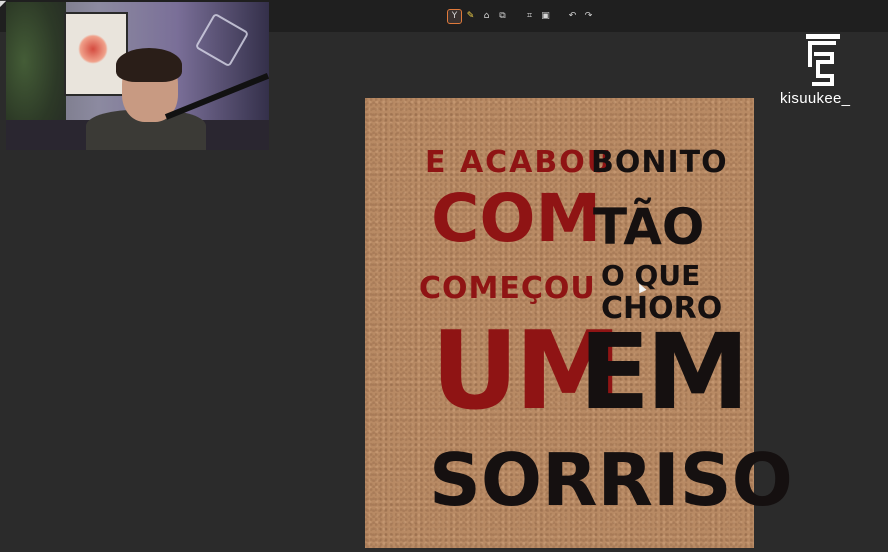 Image resolution: width=888 pixels, height=552 pixels. Describe the element at coordinates (519, 162) in the screenshot. I see `poster-text-e-acabou: E ACABOU` at that location.